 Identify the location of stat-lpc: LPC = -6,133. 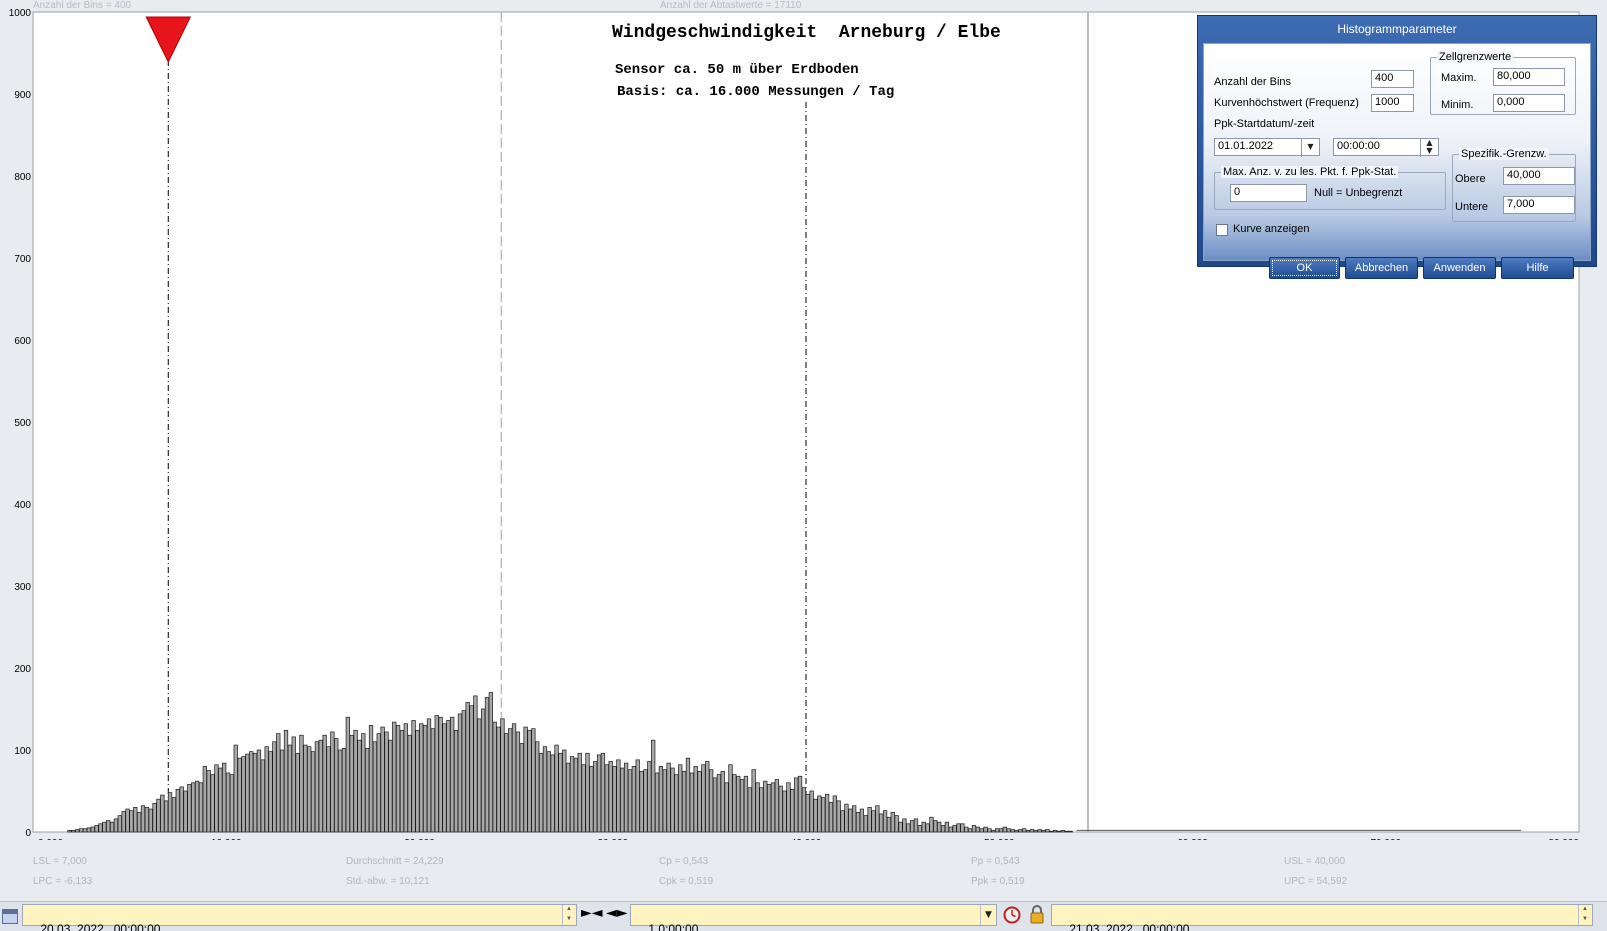
(63, 881).